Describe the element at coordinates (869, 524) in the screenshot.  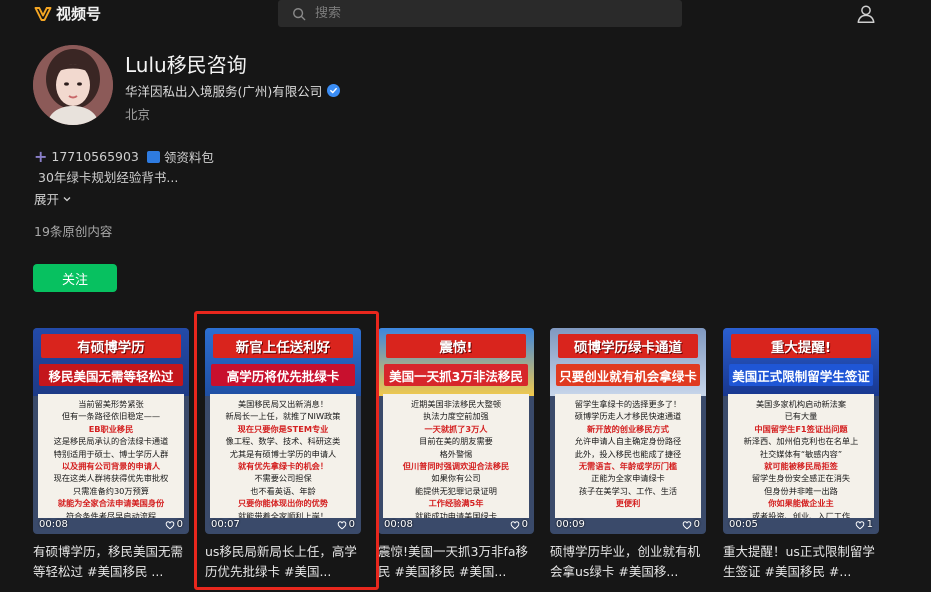
I see `likes-count: 1` at that location.